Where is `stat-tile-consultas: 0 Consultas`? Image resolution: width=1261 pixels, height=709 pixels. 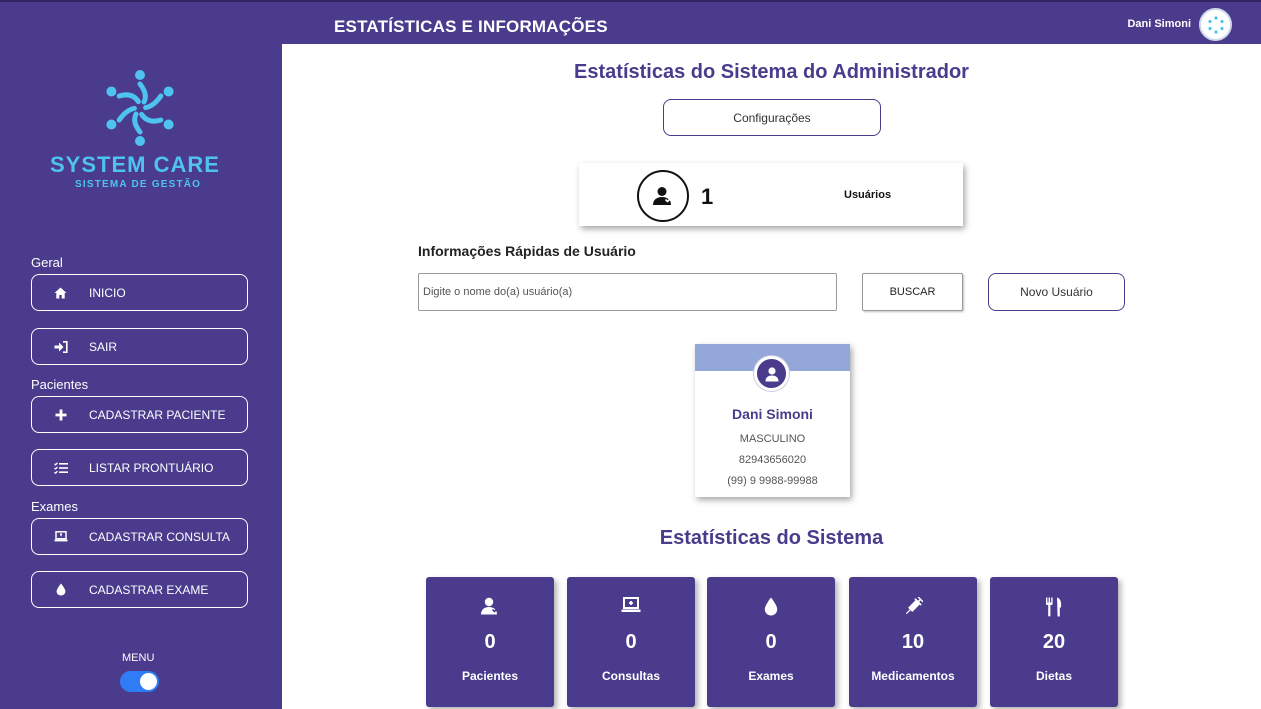
stat-tile-consultas: 0 Consultas is located at coordinates (631, 642).